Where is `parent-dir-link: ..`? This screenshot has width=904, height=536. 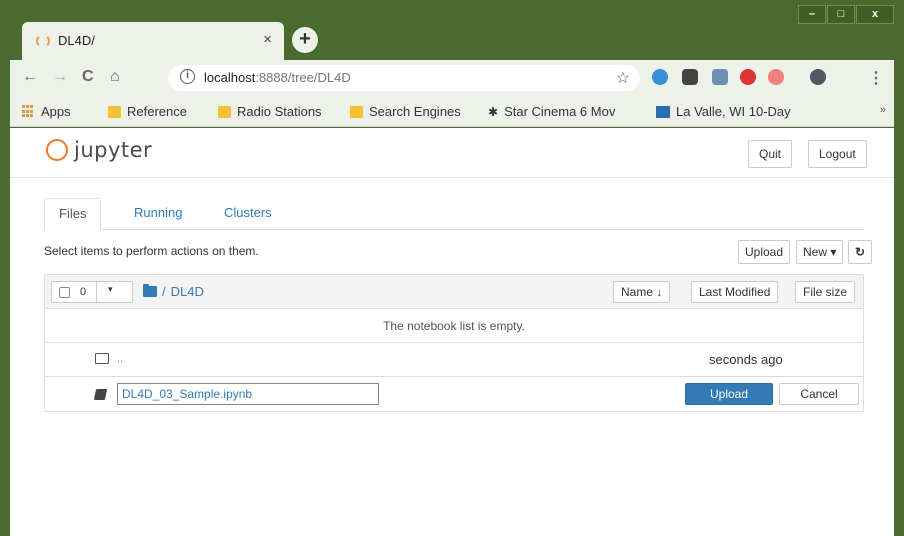
parent-dir-link: .. is located at coordinates (120, 359).